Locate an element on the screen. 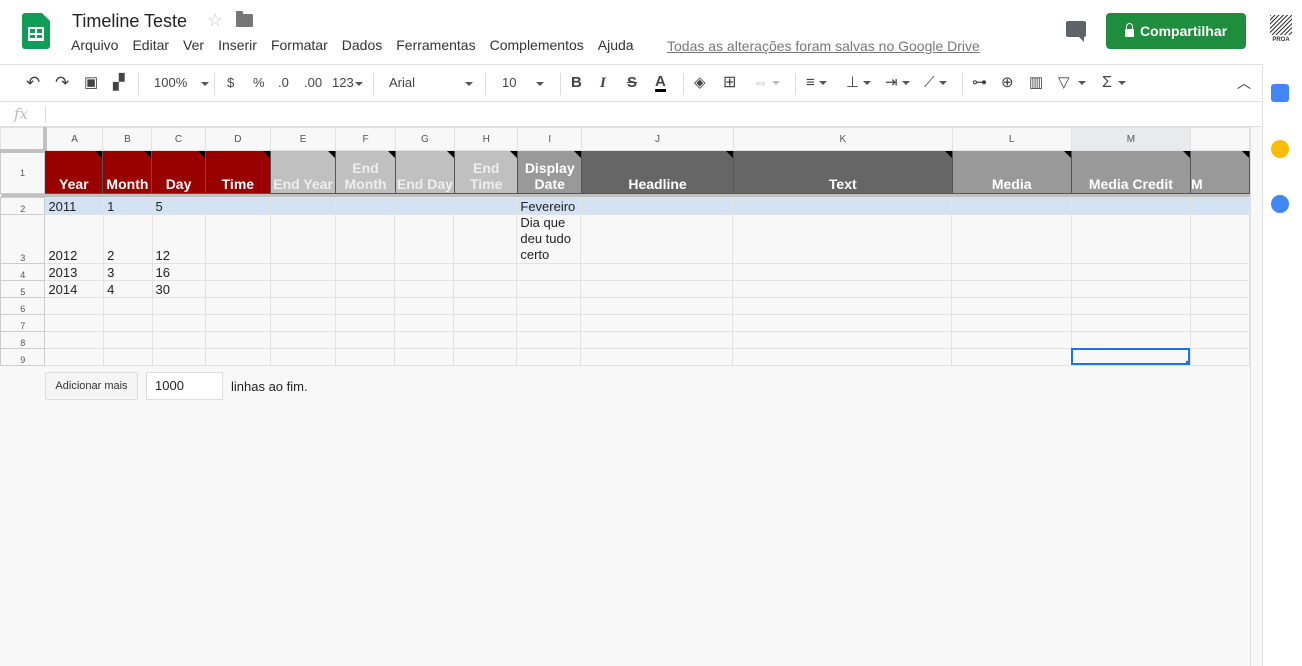 The image size is (1302, 666). header-cell-end-year: End Year is located at coordinates (303, 172).